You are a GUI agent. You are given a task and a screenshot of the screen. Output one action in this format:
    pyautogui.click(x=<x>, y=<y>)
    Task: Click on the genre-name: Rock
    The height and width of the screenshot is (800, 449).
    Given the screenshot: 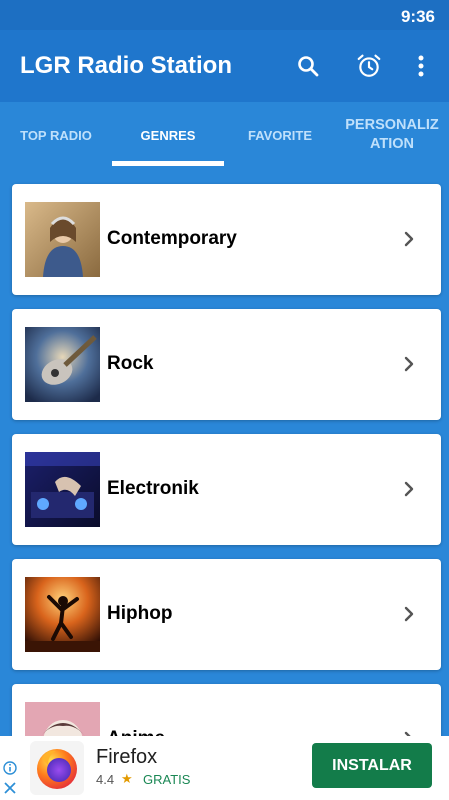 What is the action you would take?
    pyautogui.click(x=130, y=363)
    